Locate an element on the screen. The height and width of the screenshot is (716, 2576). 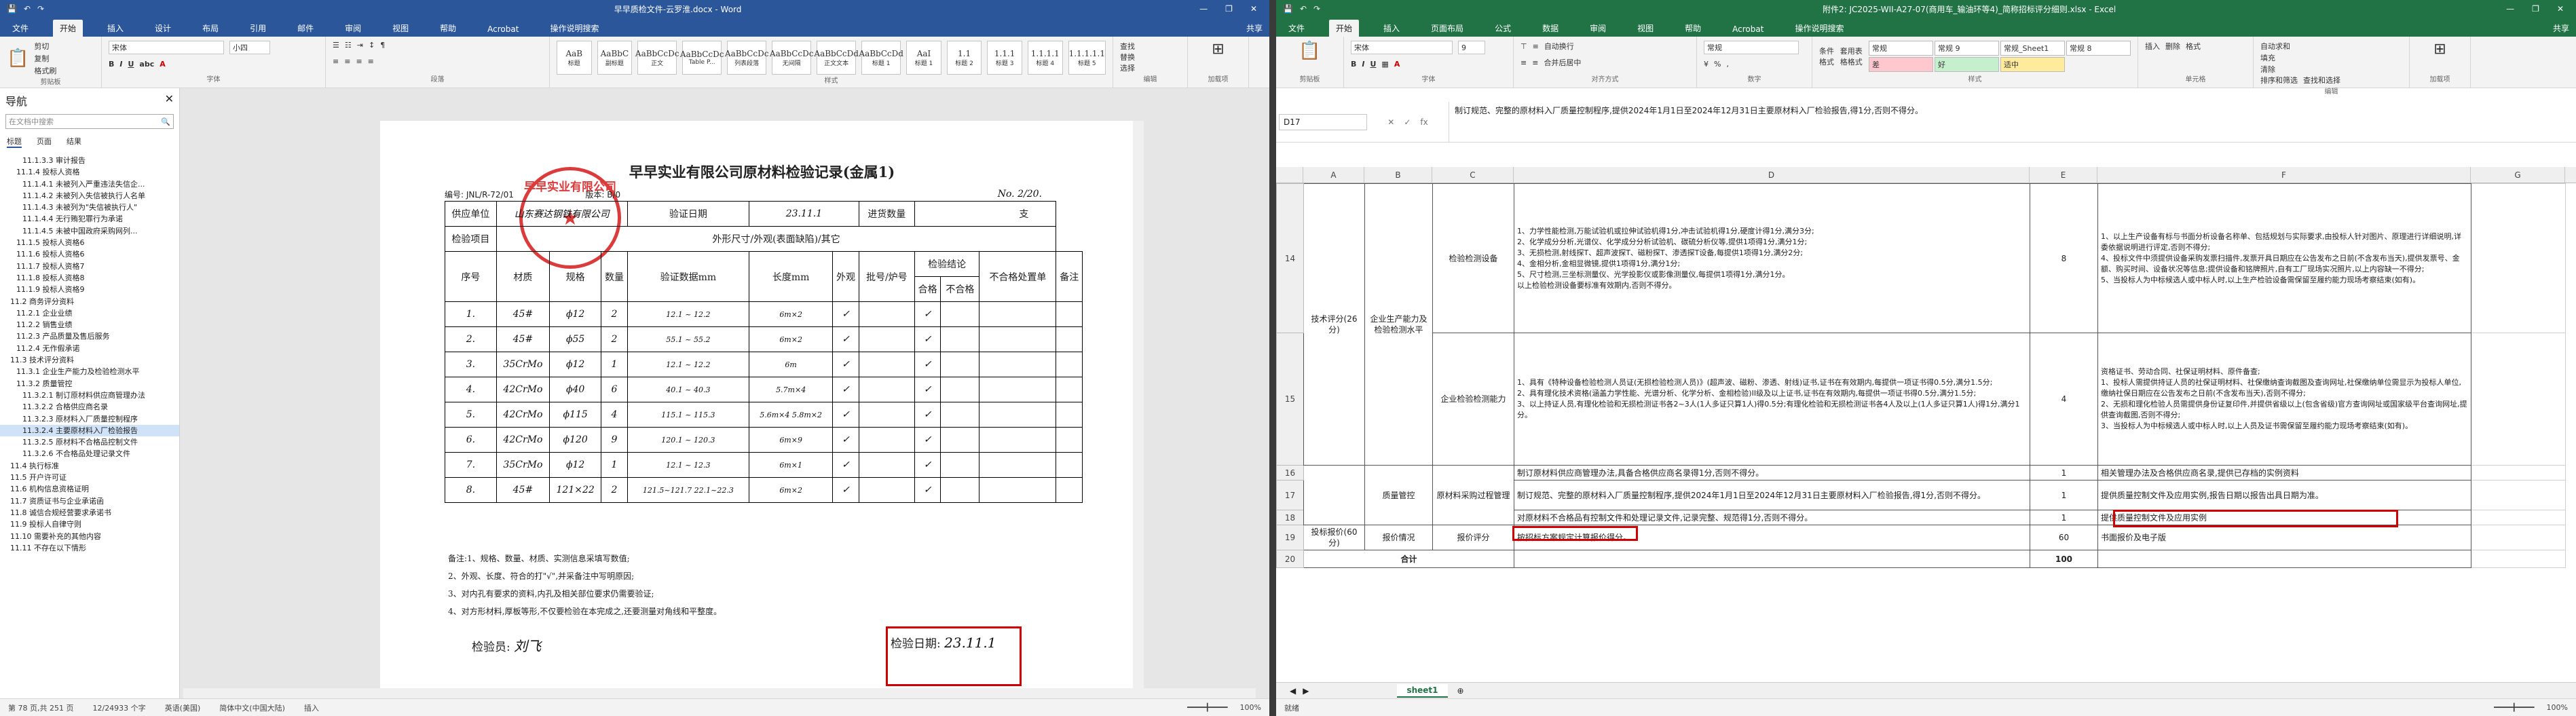
nav-tab-pages: 页面 is located at coordinates (45, 142).